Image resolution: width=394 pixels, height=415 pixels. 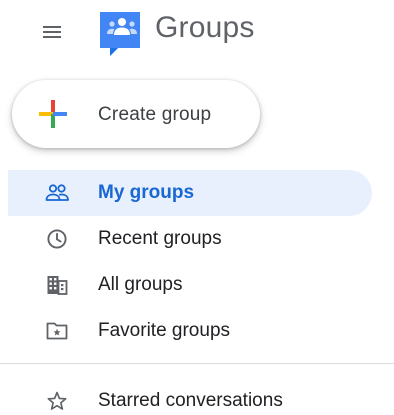 I want to click on groups-logo-icon, so click(x=120, y=34).